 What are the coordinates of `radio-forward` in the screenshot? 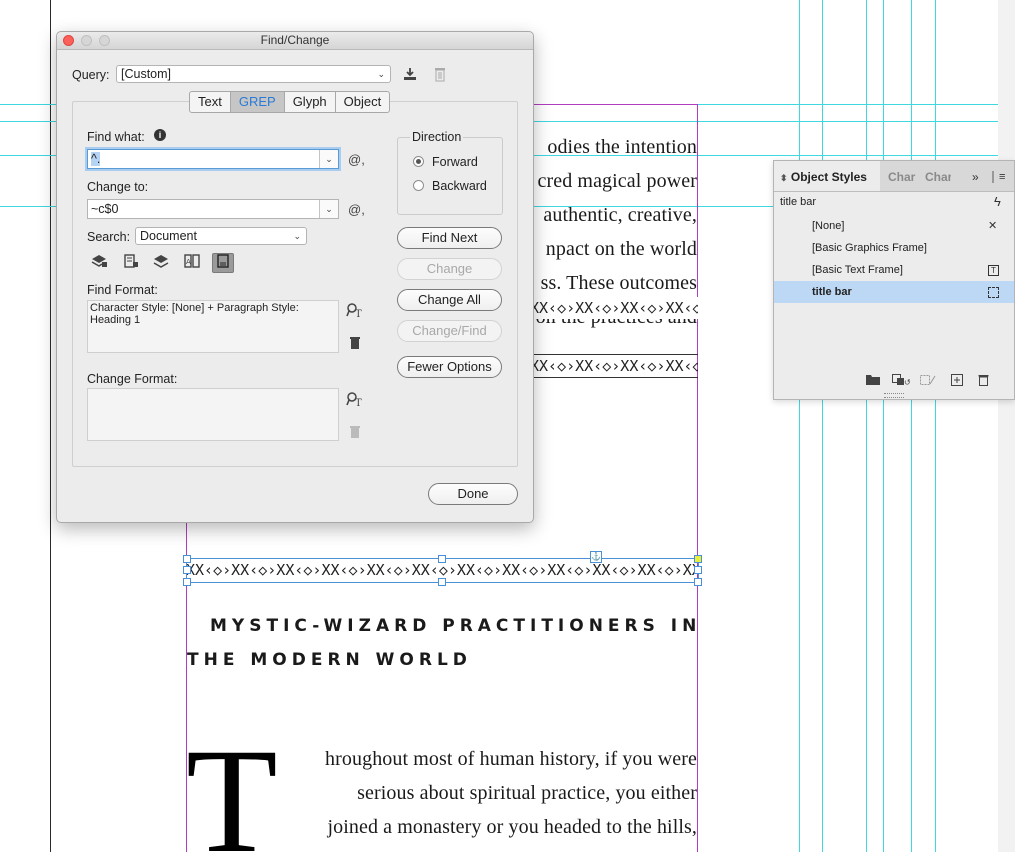 It's located at (418, 161).